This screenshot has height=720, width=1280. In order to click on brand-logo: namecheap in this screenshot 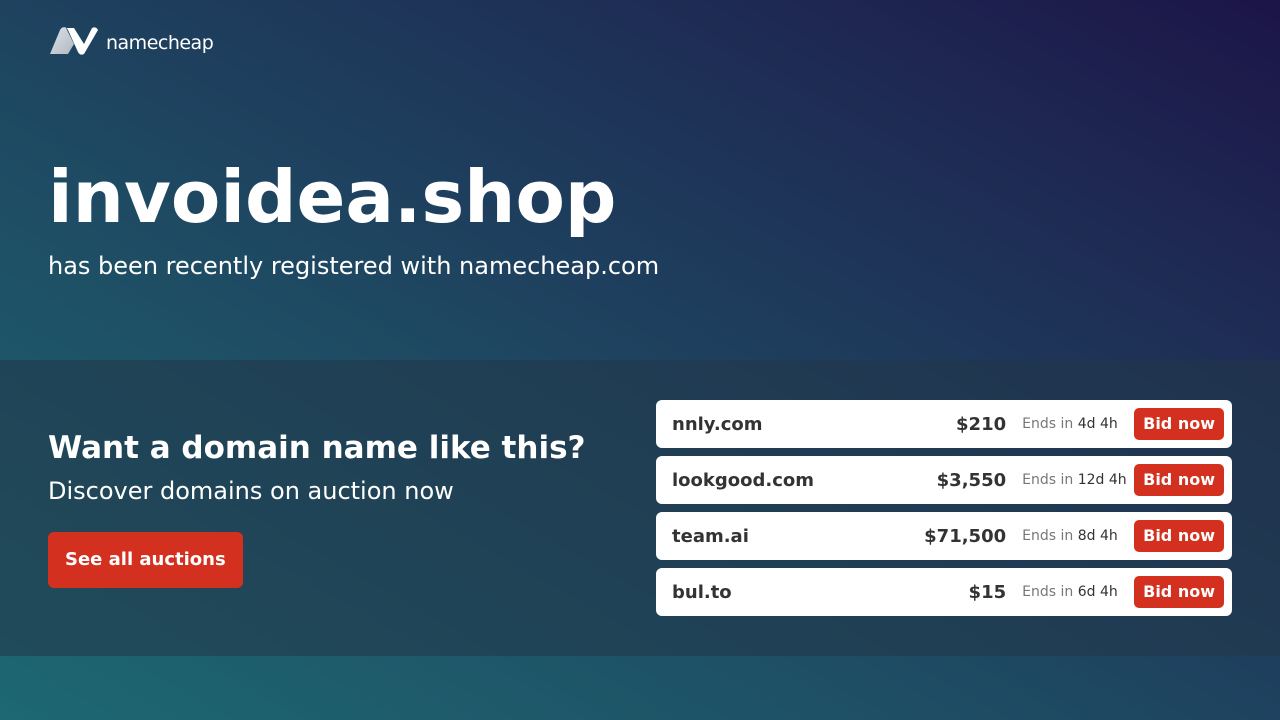, I will do `click(131, 41)`.